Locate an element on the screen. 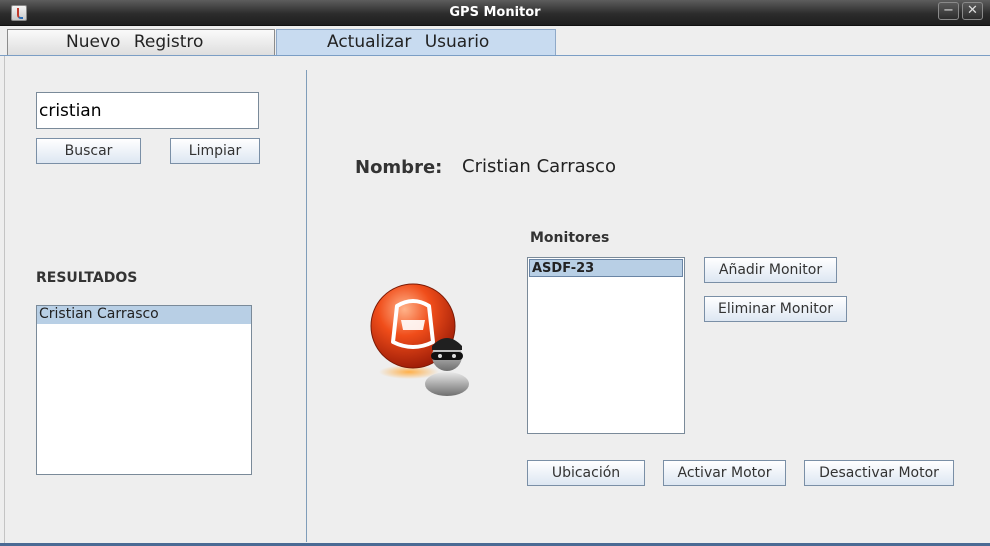  car-thief-icon is located at coordinates (419, 339).